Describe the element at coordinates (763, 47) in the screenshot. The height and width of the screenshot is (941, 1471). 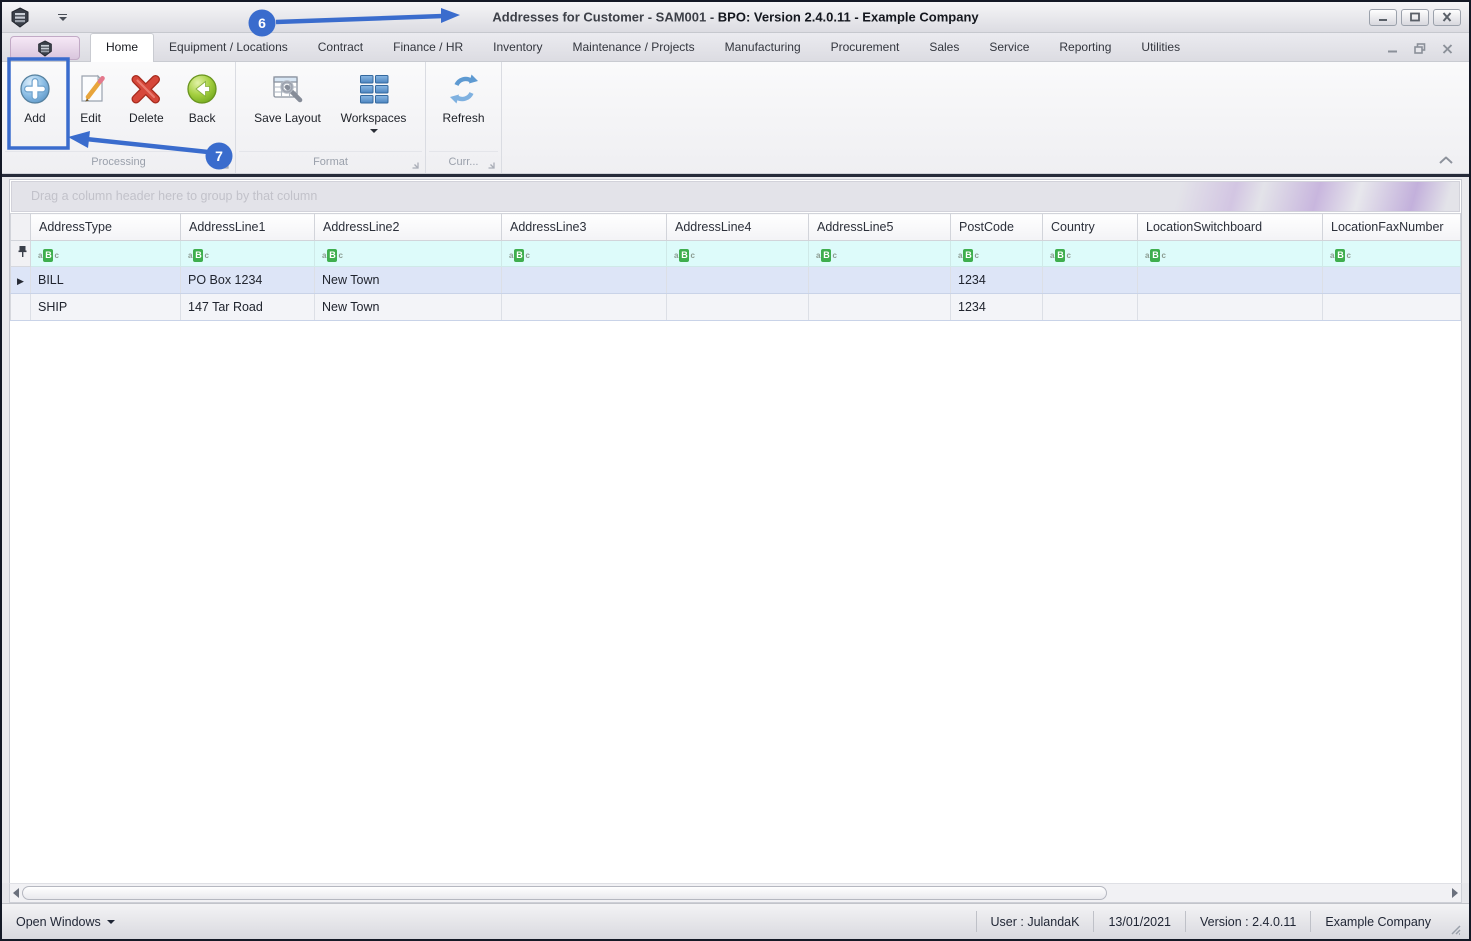
I see `tab-manufacturing: Manufacturing` at that location.